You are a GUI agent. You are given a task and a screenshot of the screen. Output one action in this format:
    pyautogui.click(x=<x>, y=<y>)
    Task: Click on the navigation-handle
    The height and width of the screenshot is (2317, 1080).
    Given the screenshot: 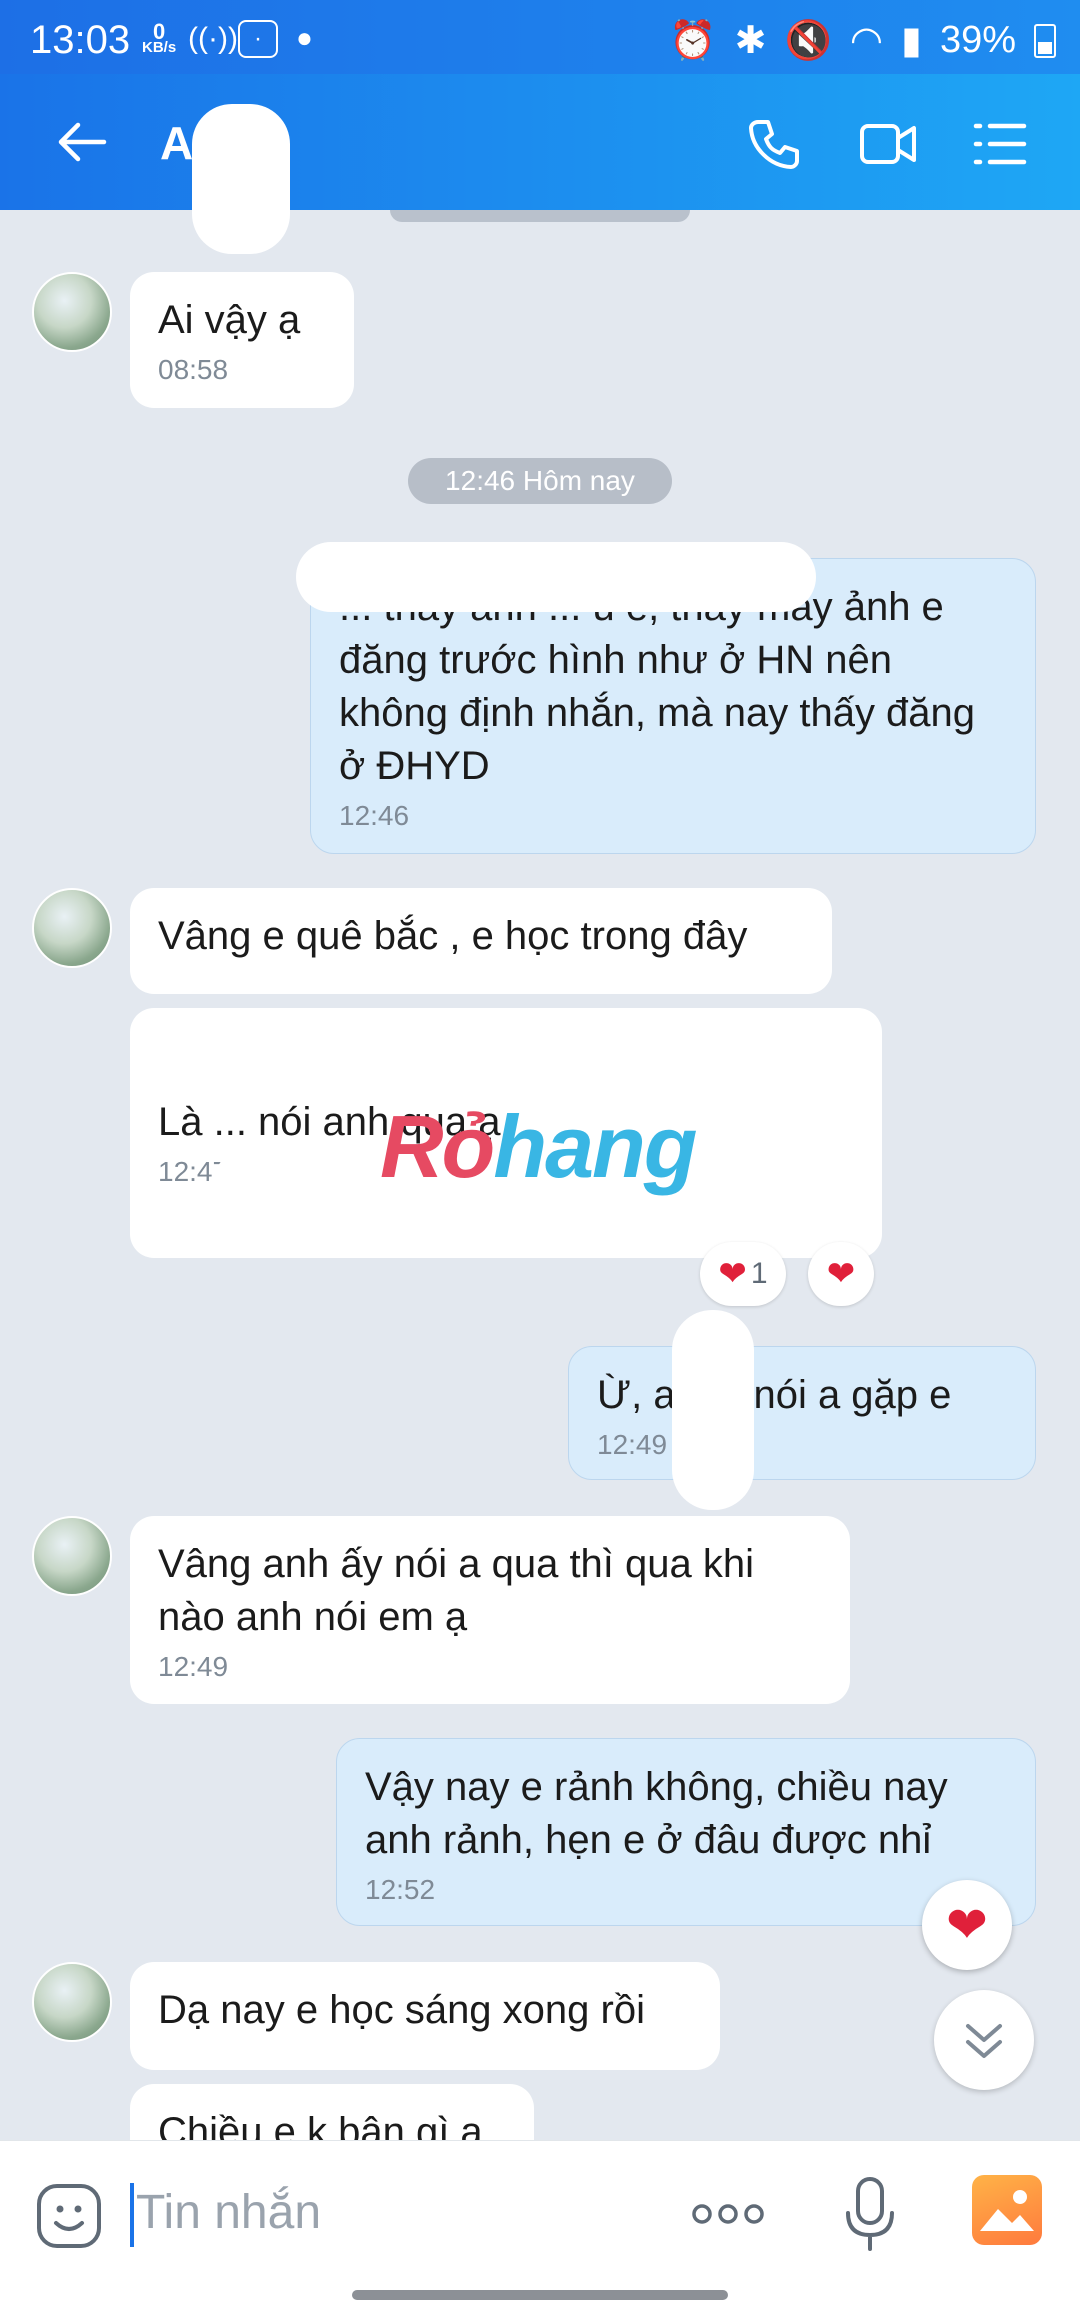 What is the action you would take?
    pyautogui.click(x=540, y=2295)
    